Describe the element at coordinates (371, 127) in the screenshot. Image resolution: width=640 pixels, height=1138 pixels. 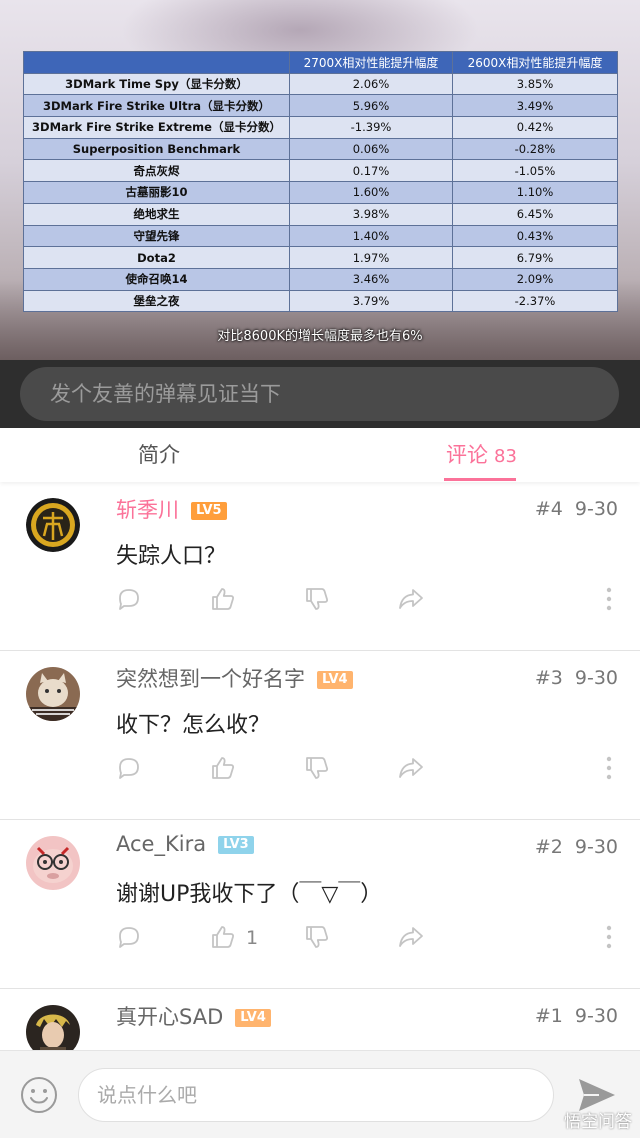
I see `table-cell: -1.39%` at that location.